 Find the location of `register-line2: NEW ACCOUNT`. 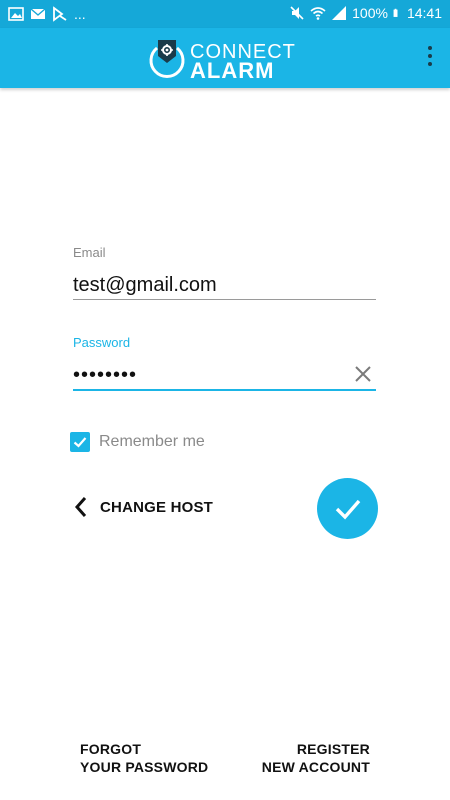

register-line2: NEW ACCOUNT is located at coordinates (315, 767).